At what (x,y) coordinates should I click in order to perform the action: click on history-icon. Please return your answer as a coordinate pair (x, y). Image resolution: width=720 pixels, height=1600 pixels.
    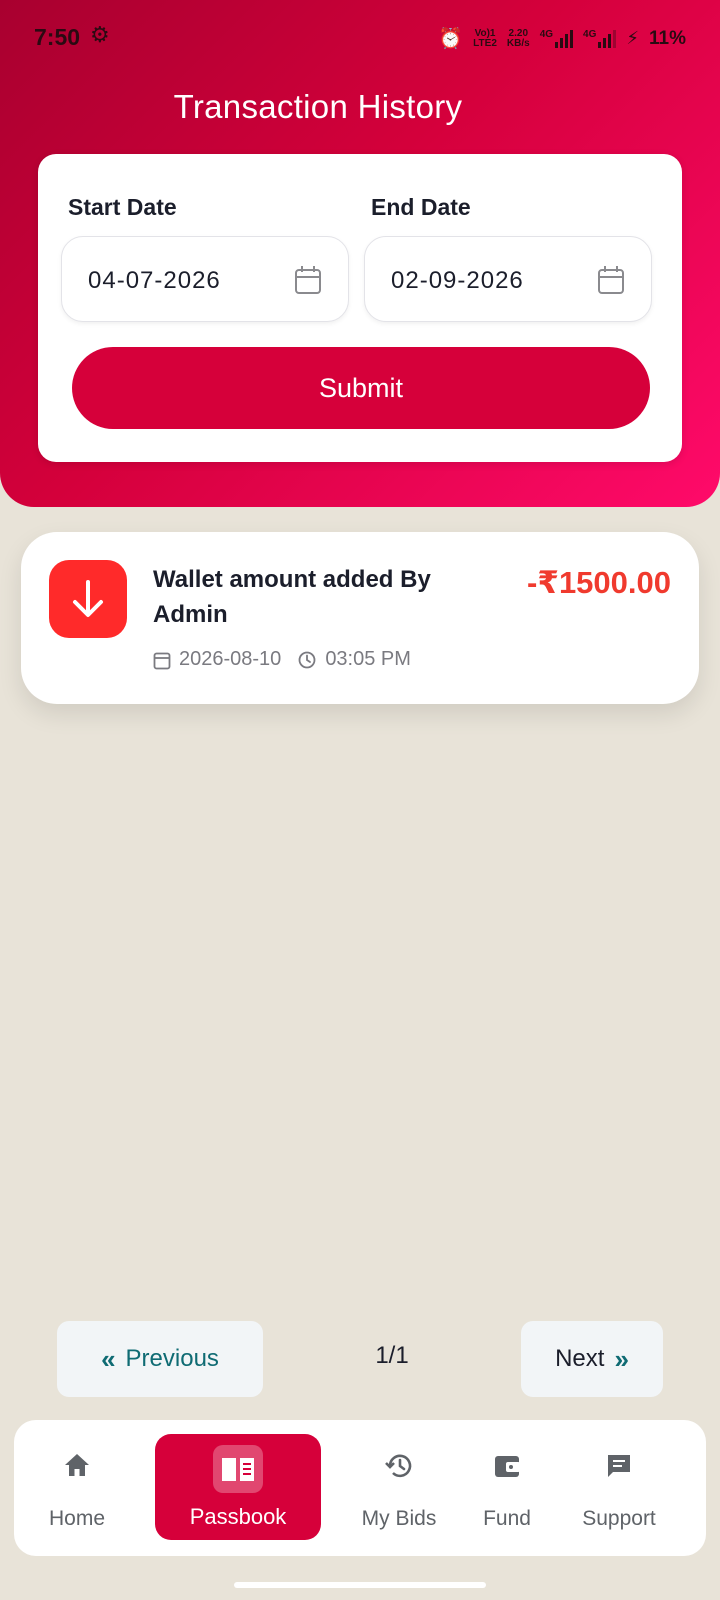
    Looking at the image, I should click on (398, 1466).